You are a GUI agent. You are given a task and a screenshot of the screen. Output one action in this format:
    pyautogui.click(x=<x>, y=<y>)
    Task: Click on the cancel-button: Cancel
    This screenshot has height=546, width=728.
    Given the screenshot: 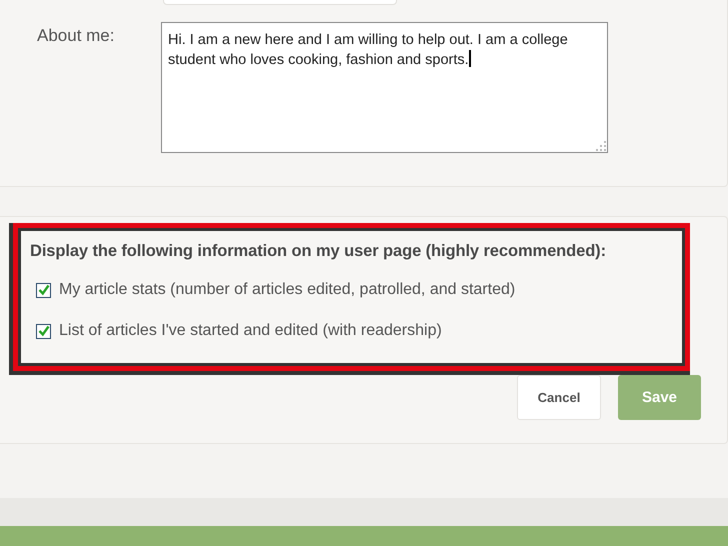 What is the action you would take?
    pyautogui.click(x=559, y=397)
    